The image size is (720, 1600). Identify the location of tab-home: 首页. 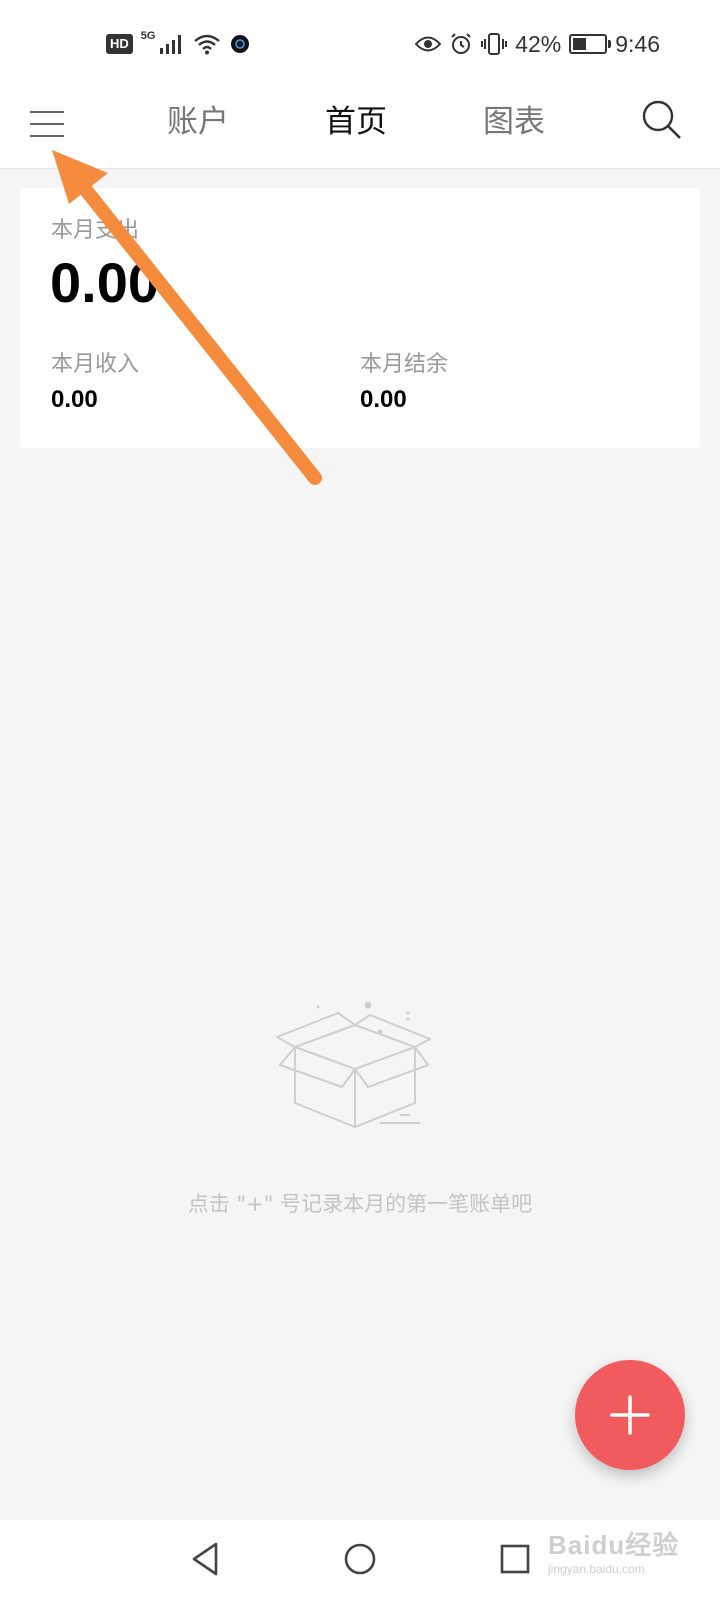
(356, 122).